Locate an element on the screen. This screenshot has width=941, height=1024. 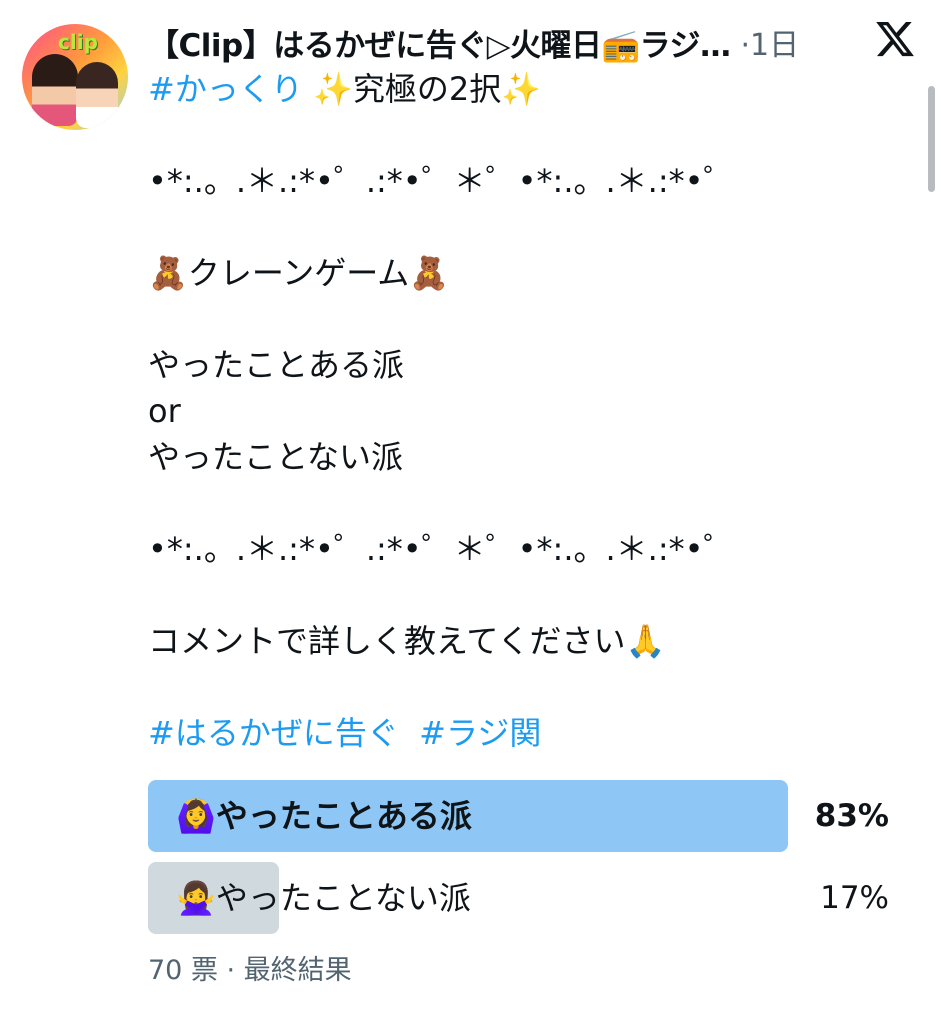
hashtag-link: #ラジ関 is located at coordinates (480, 733).